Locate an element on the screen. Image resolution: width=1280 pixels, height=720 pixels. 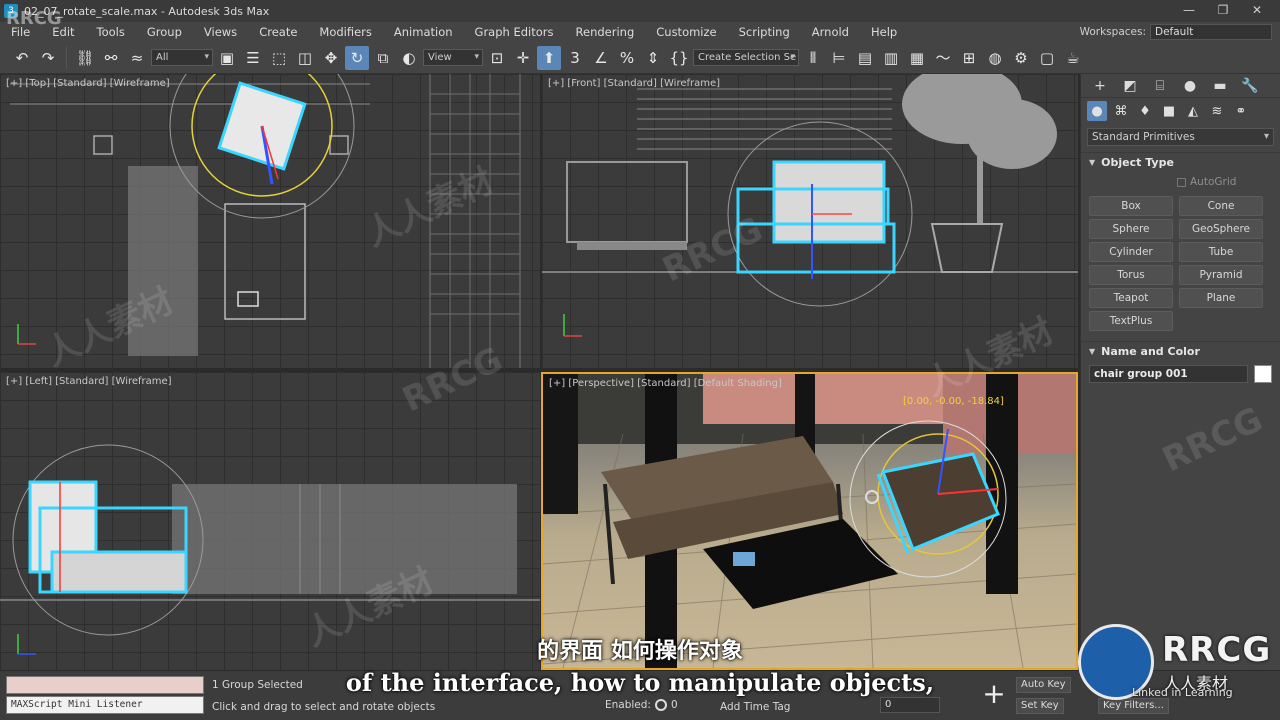
minimize-button: — is located at coordinates (1189, 11).